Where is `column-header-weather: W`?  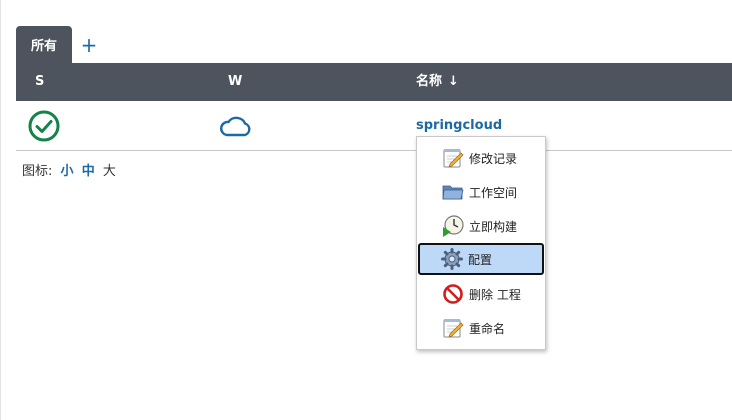
column-header-weather: W is located at coordinates (235, 82).